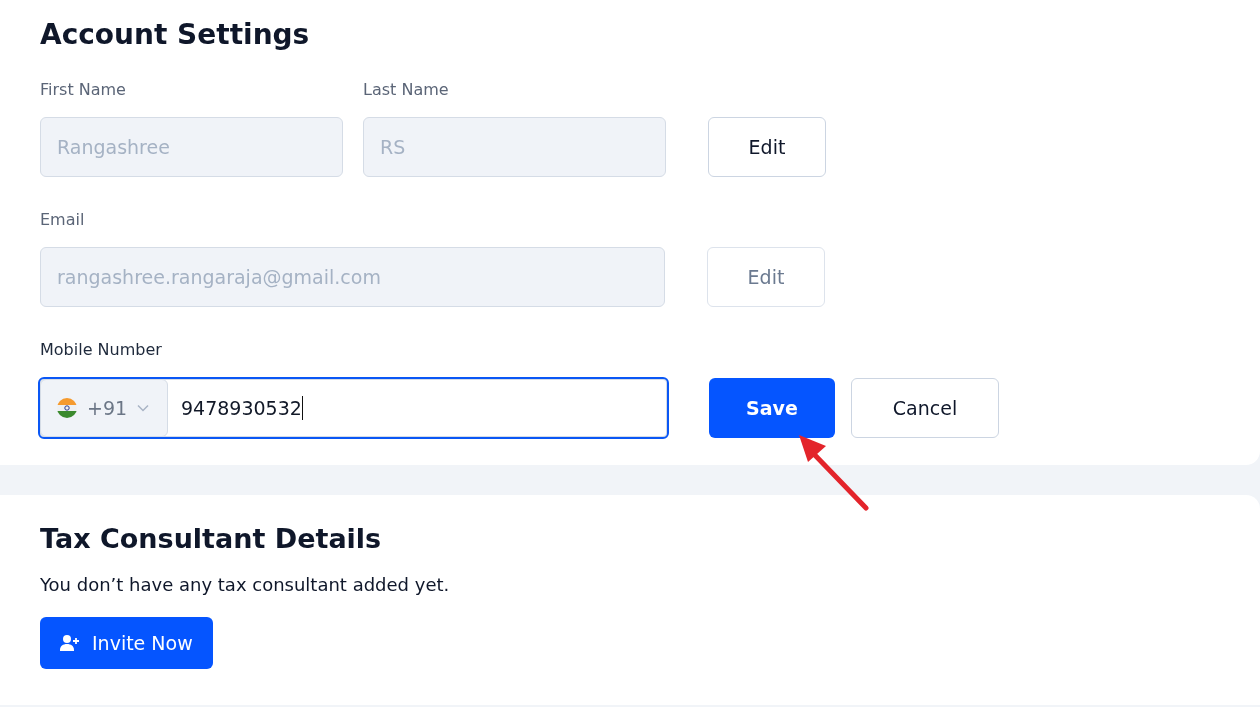  I want to click on section-title: Tax Consultant Details, so click(211, 539).